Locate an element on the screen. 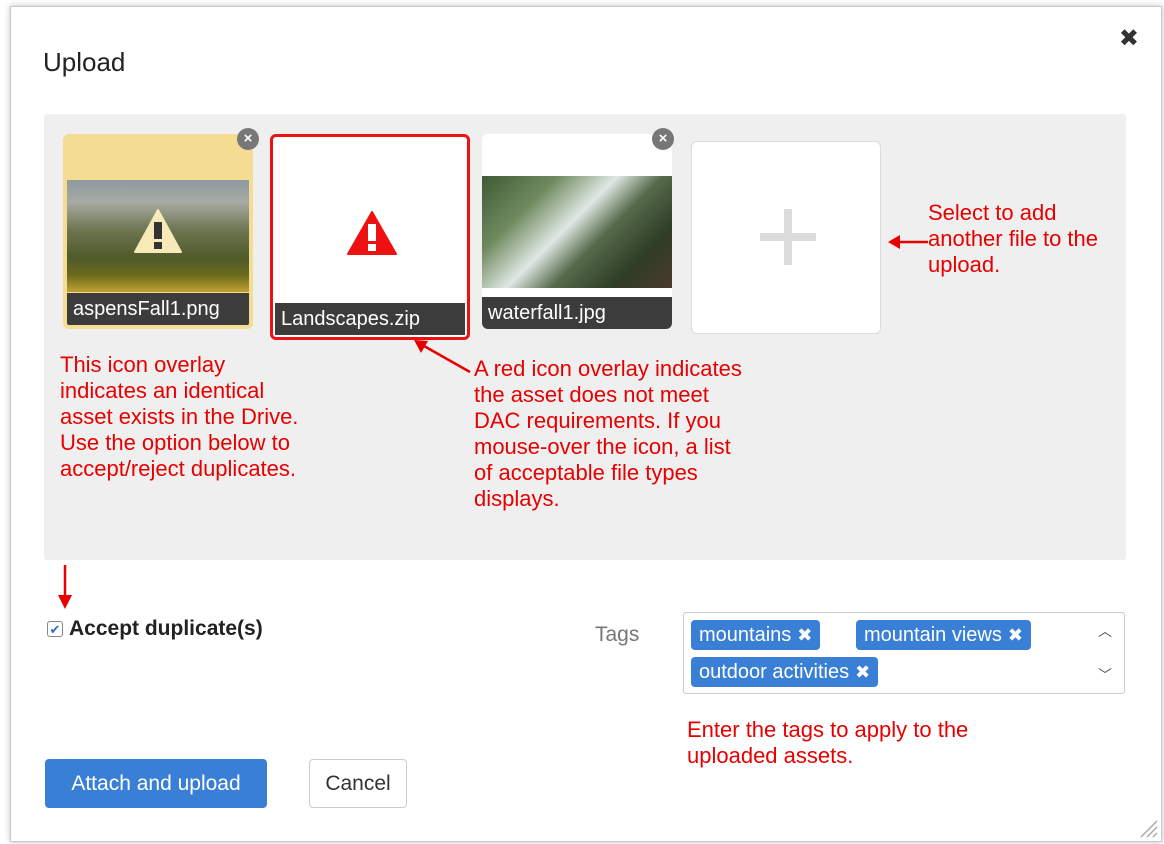  file-thumbnail is located at coordinates (577, 232).